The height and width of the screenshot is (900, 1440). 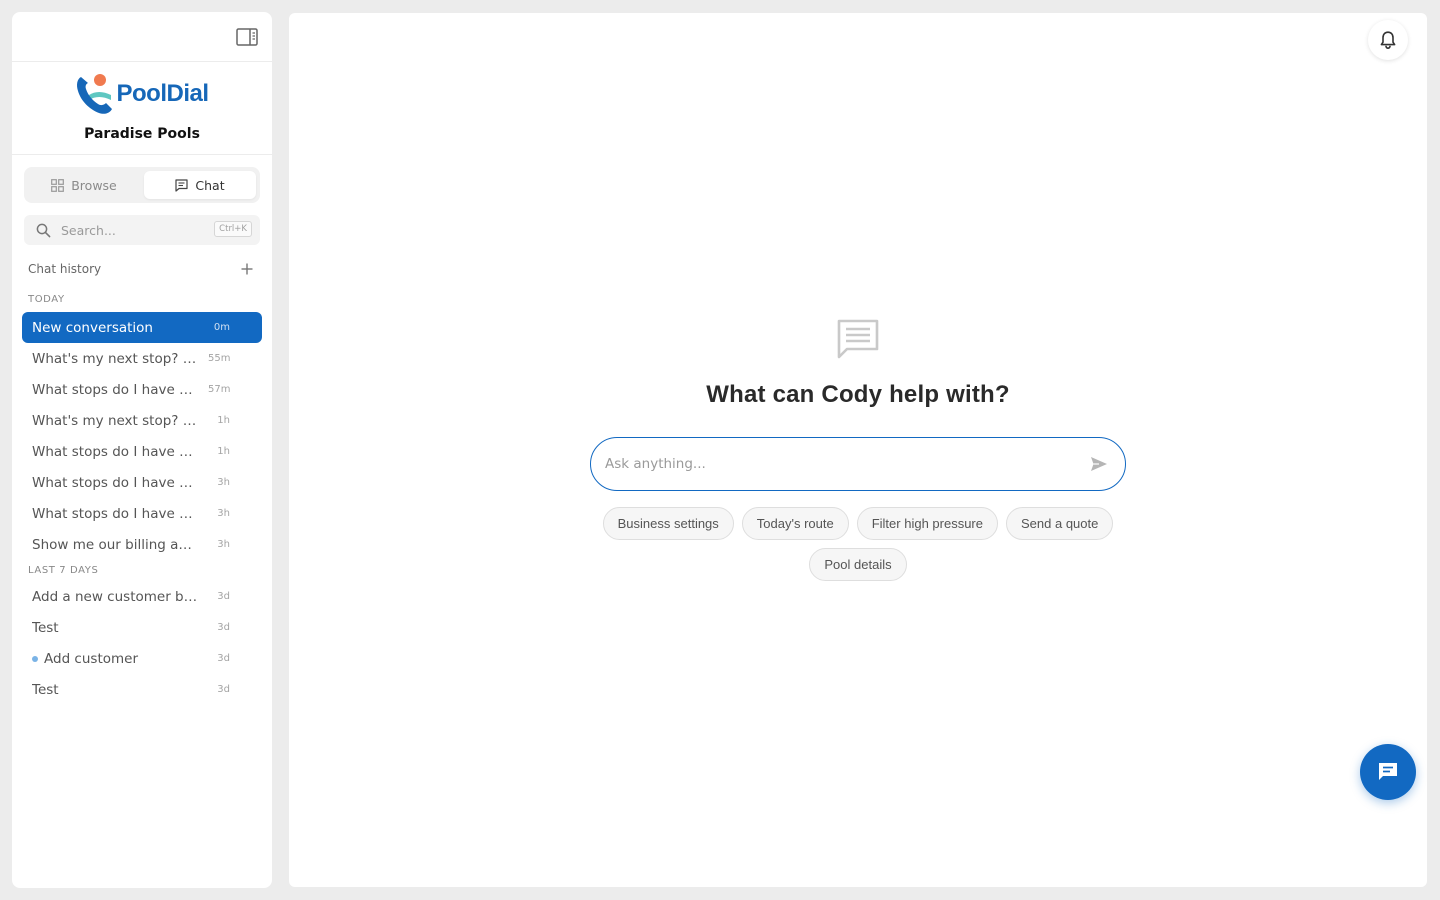 I want to click on conversation-item: Add a new customer bob 3d, so click(x=142, y=596).